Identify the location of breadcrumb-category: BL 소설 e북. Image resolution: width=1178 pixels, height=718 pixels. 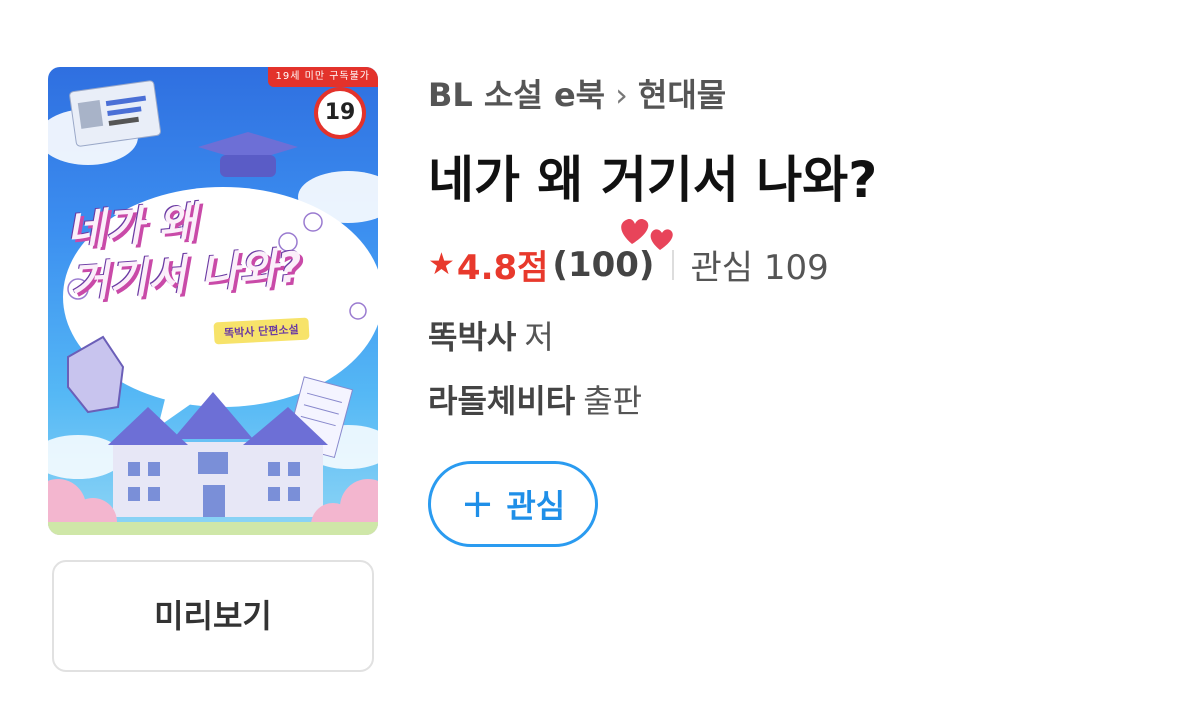
(516, 95).